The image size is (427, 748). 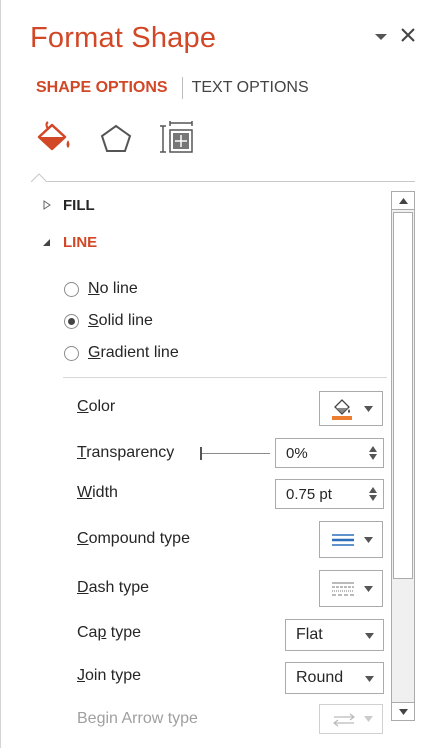 I want to click on scroll-down-icon, so click(x=403, y=712).